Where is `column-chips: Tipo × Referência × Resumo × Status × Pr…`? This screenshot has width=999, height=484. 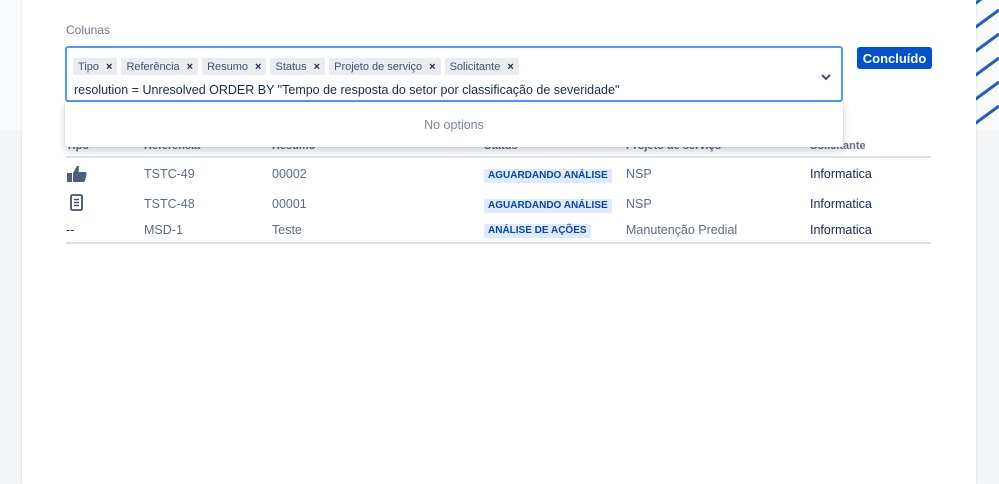 column-chips: Tipo × Referência × Resumo × Status × Pr… is located at coordinates (296, 66).